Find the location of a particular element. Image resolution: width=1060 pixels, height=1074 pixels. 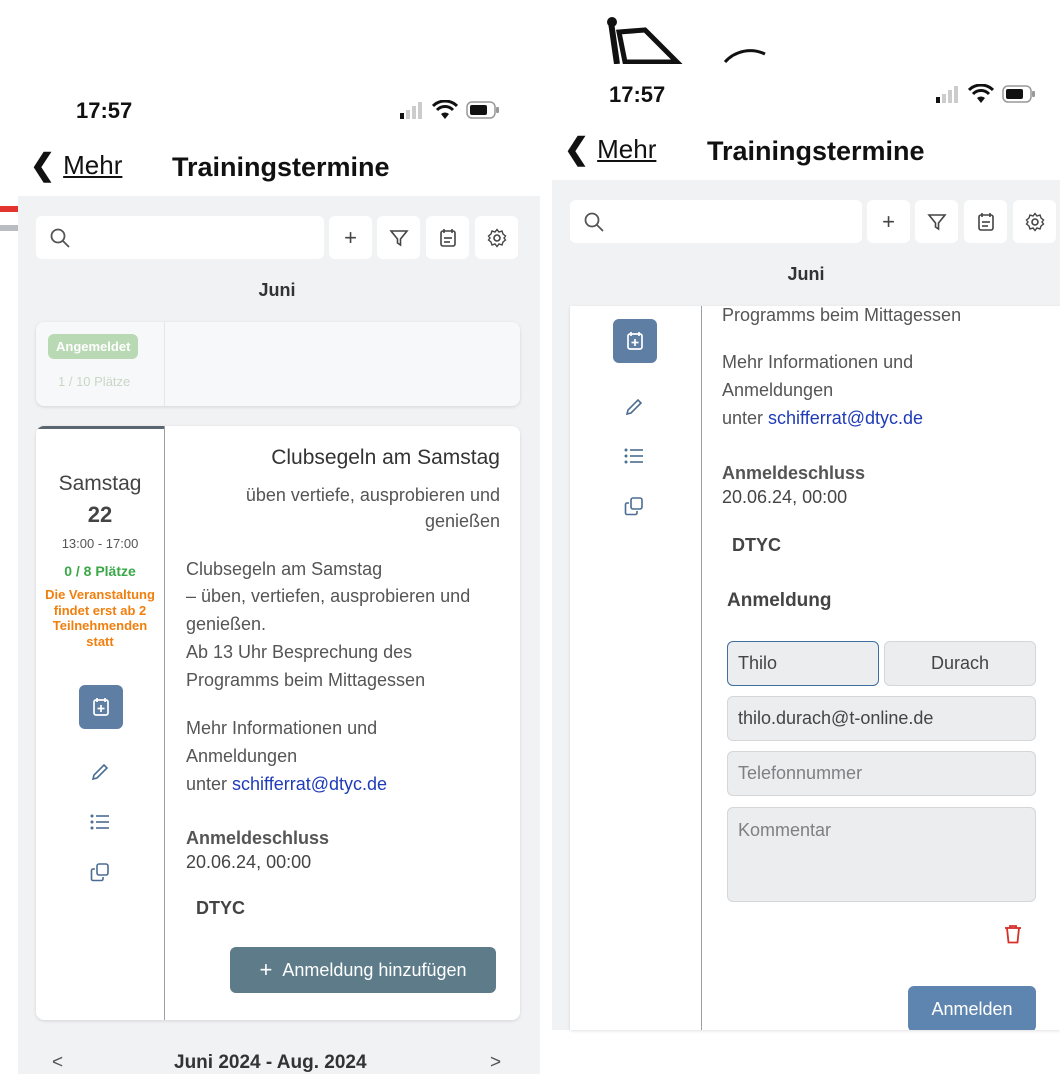

add-registration-button: + Anmeldung hinzufügen is located at coordinates (363, 970).